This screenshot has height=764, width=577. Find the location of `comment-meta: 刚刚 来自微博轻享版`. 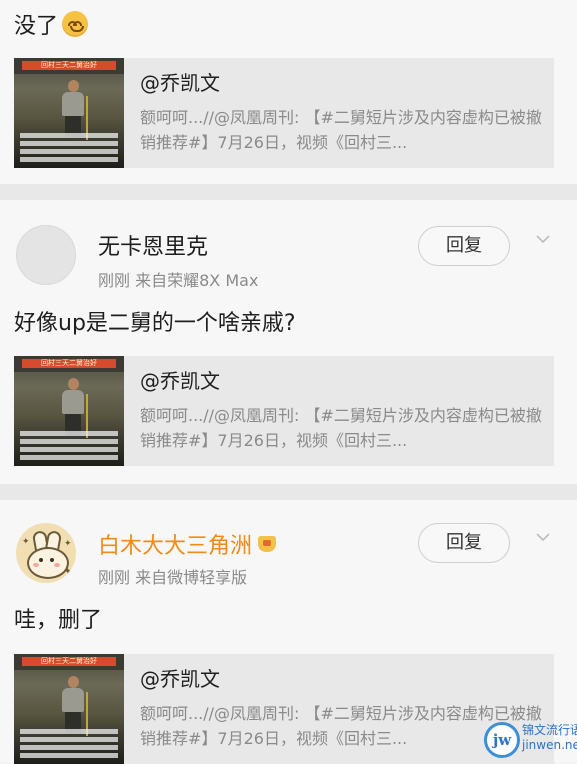

comment-meta: 刚刚 来自微博轻享版 is located at coordinates (172, 576).